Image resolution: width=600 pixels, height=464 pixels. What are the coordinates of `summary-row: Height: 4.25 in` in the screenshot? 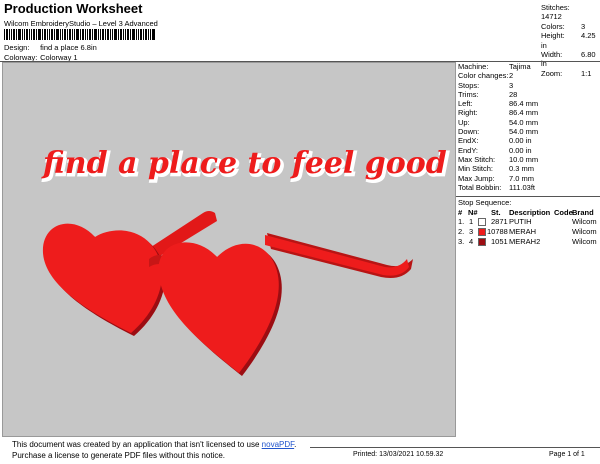 It's located at (568, 40).